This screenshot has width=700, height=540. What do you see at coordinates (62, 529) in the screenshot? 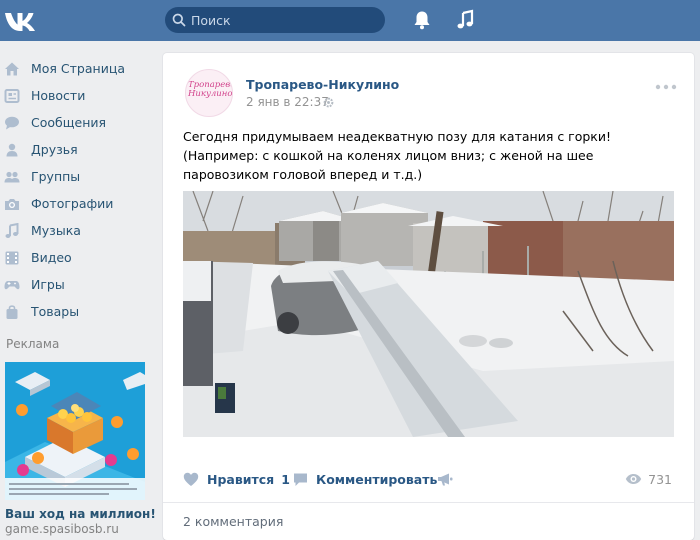
I see `ad-domain: game.spasibosb.ru` at bounding box center [62, 529].